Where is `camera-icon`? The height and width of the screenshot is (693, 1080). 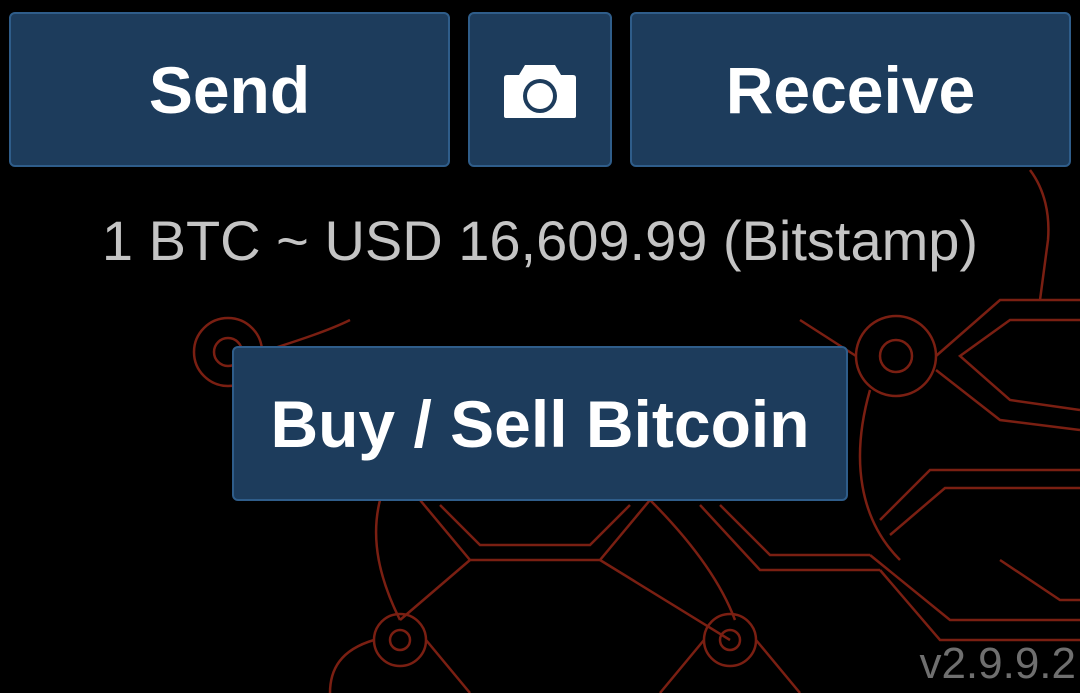 camera-icon is located at coordinates (540, 91).